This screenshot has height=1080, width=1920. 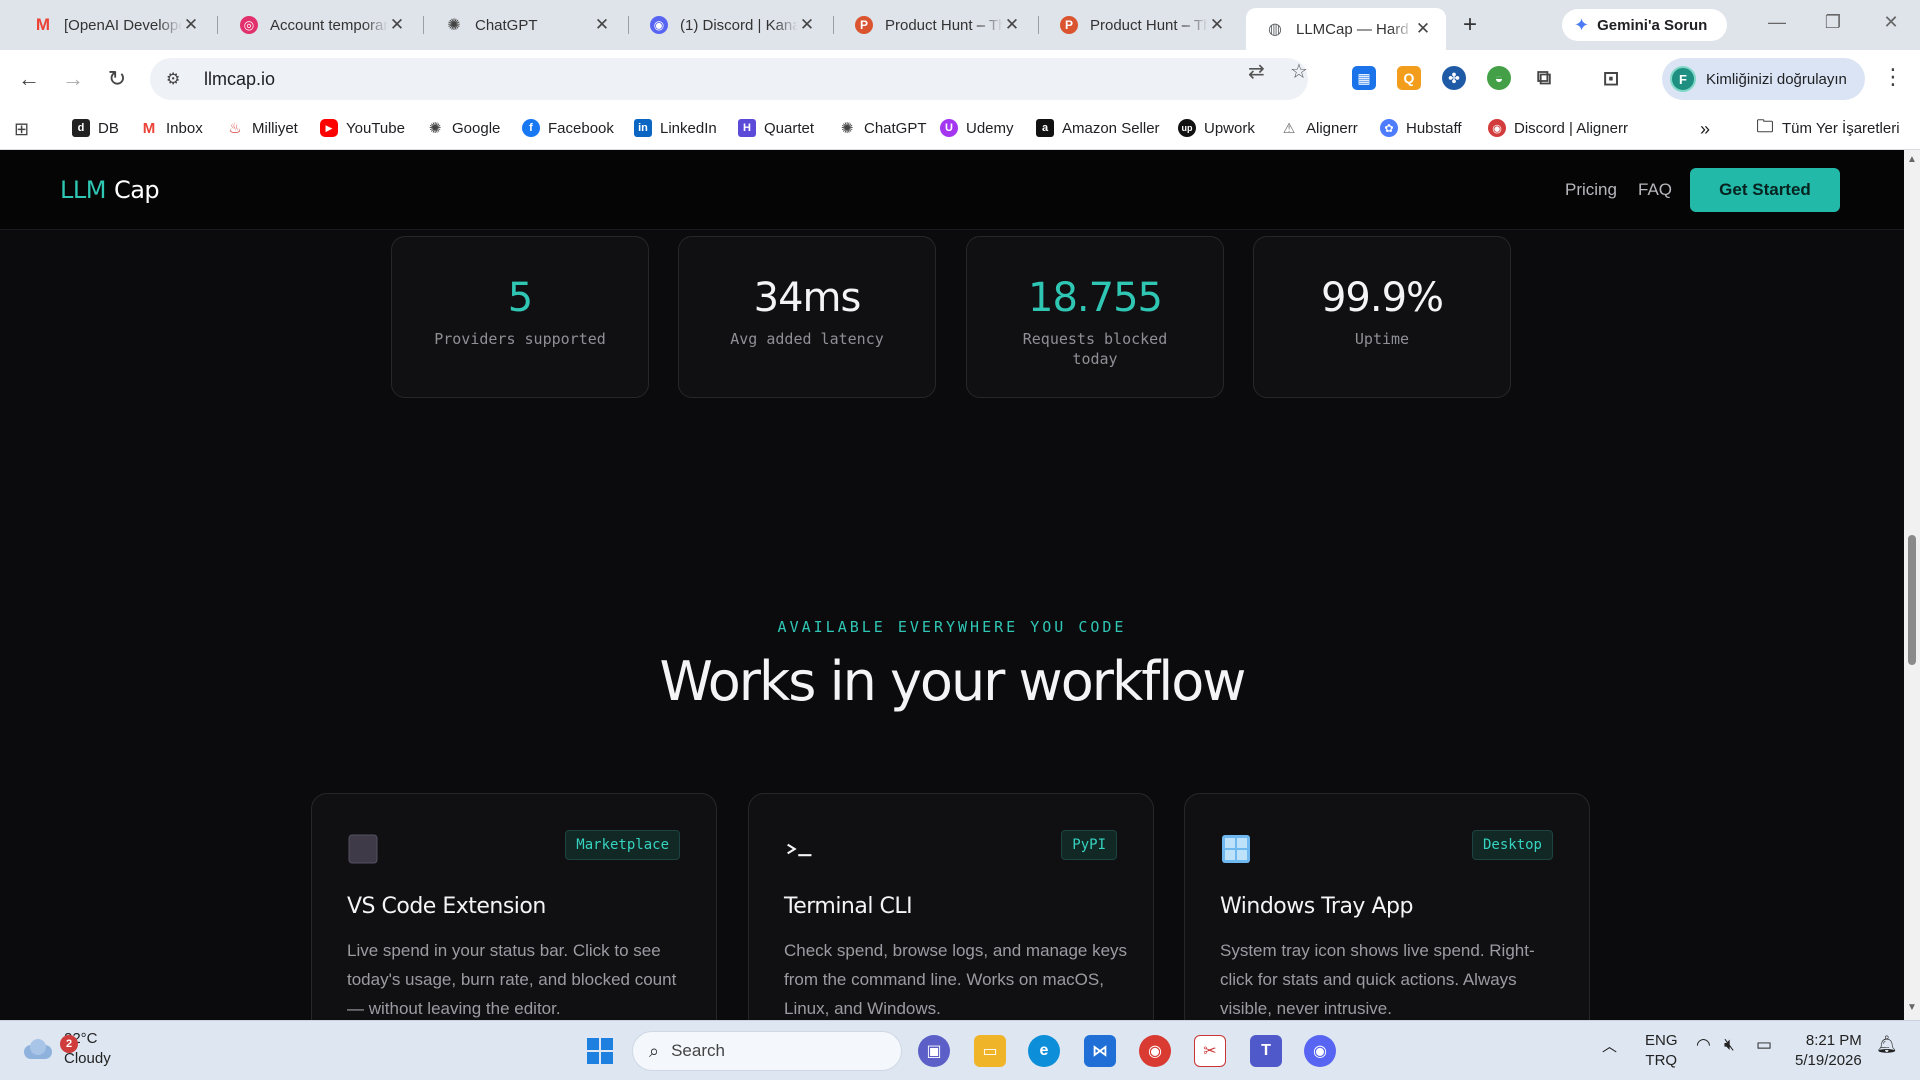 I want to click on menu-kebab-icon: ⋮, so click(x=1893, y=77).